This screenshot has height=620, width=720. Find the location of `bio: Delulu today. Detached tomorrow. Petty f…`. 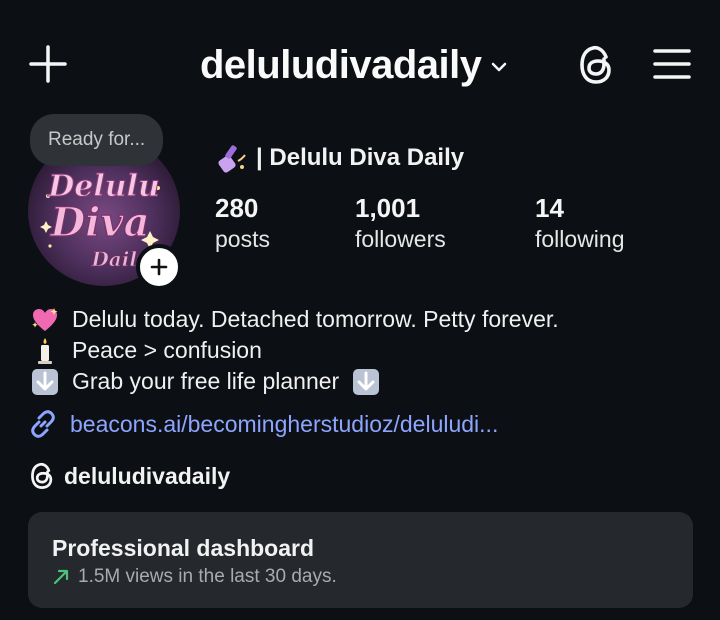

bio: Delulu today. Detached tomorrow. Petty f… is located at coordinates (370, 350).